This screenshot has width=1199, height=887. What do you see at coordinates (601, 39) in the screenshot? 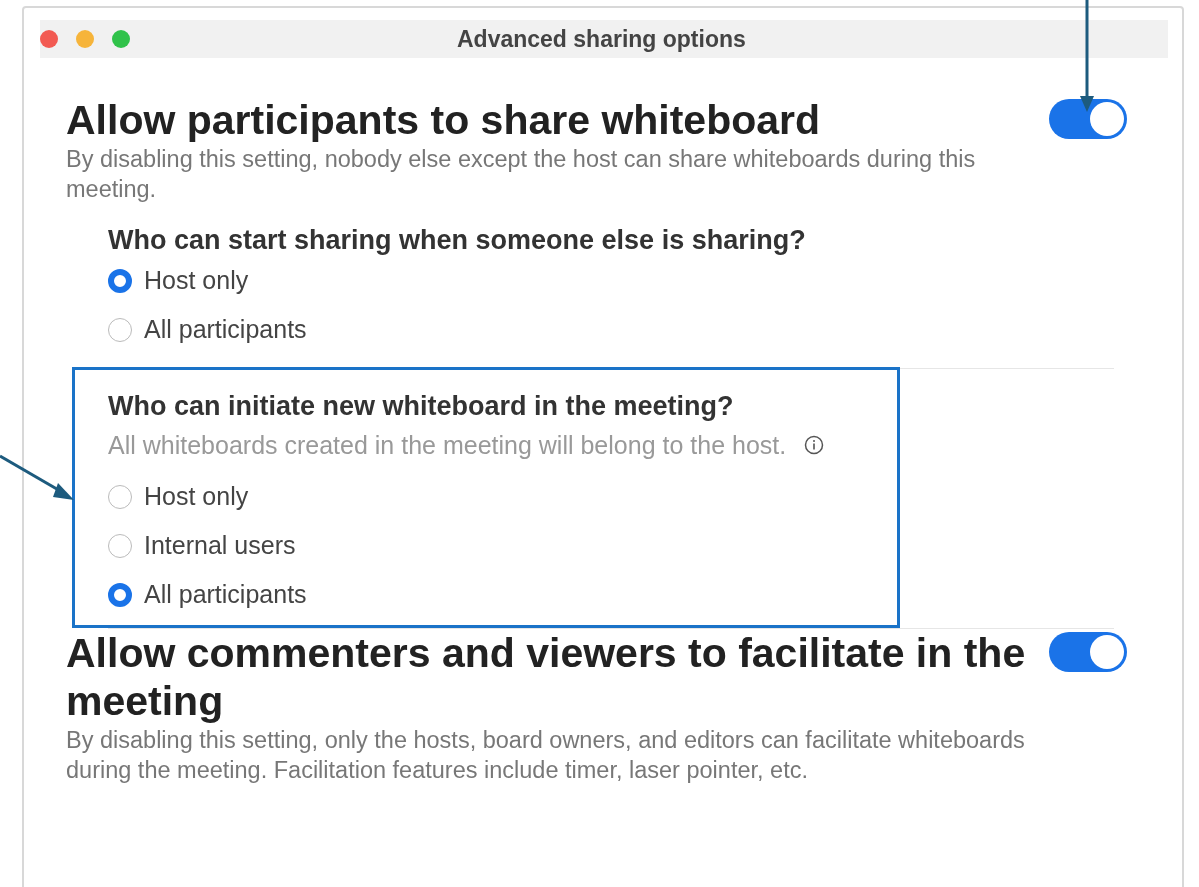
I see `window-title: Advanced sharing options` at bounding box center [601, 39].